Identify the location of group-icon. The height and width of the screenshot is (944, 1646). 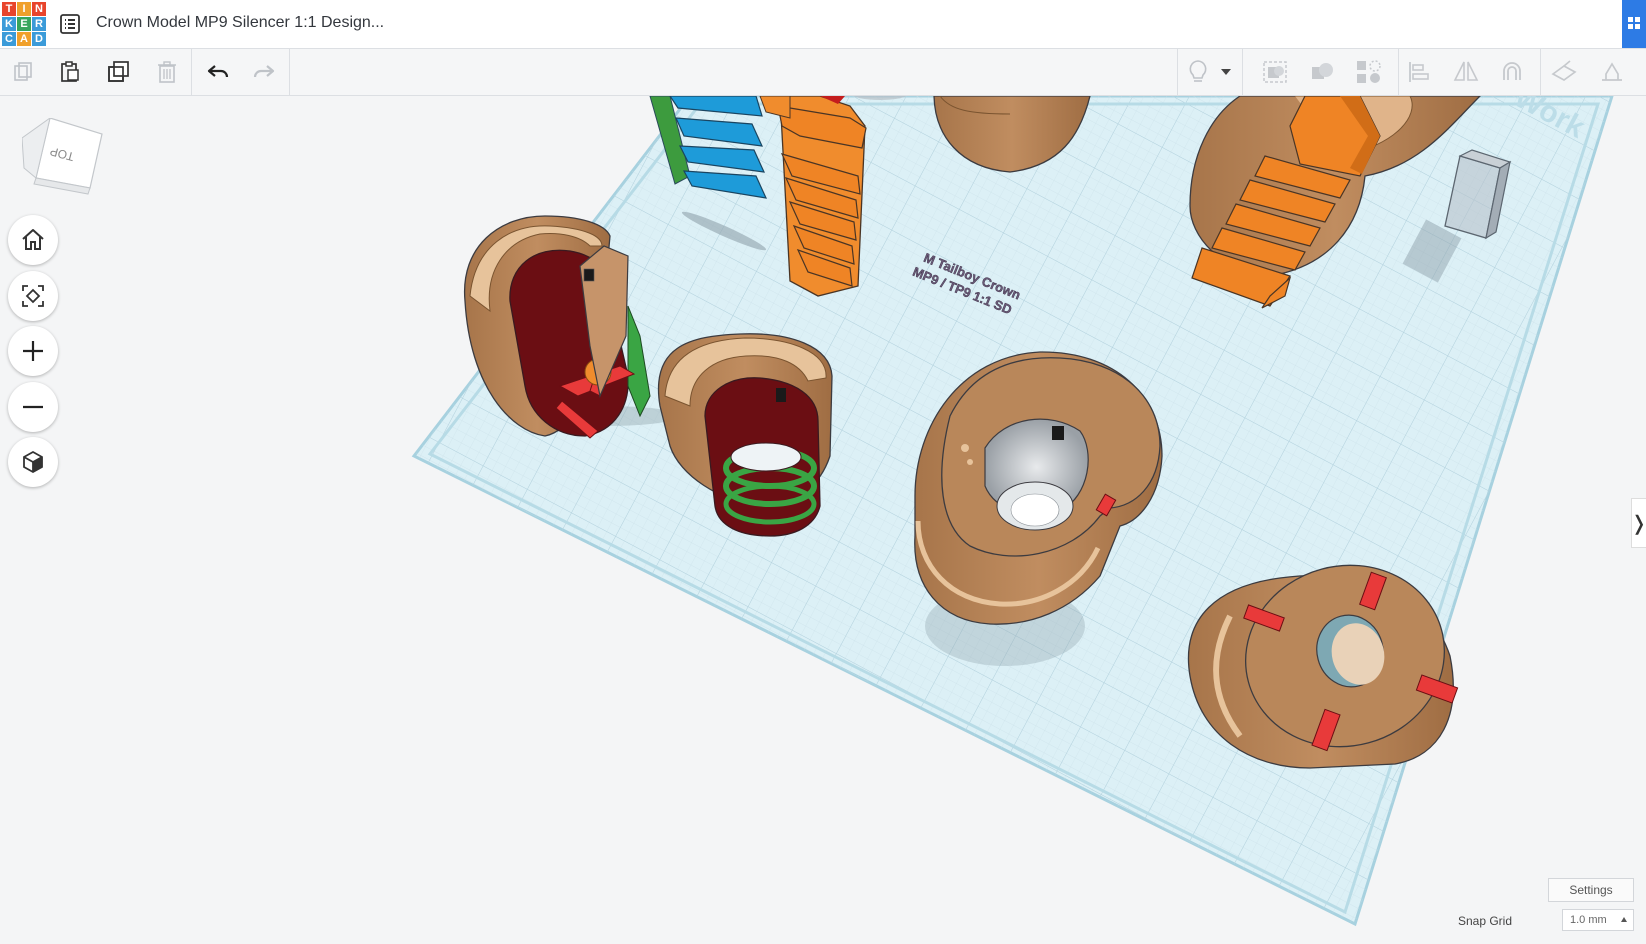
(1275, 72).